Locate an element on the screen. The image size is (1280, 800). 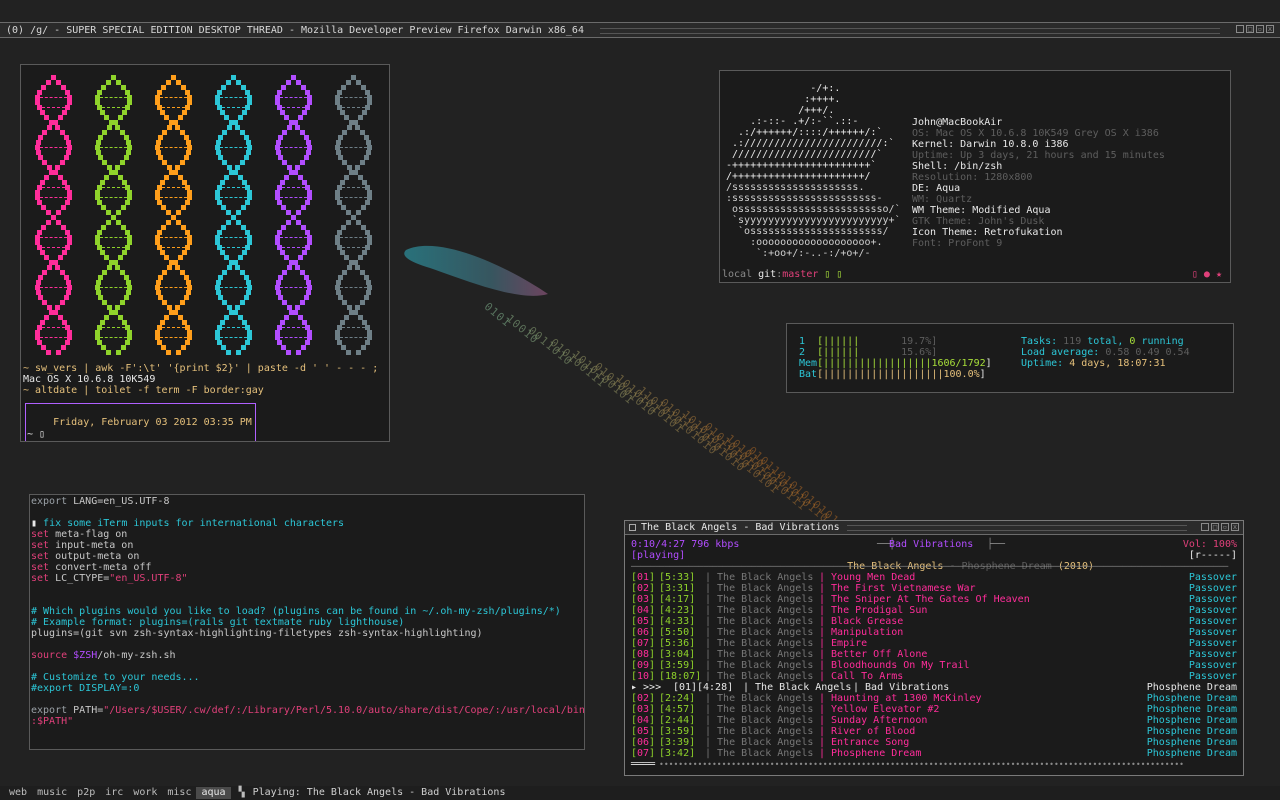
track-title: | Manipulation is located at coordinates (861, 632).